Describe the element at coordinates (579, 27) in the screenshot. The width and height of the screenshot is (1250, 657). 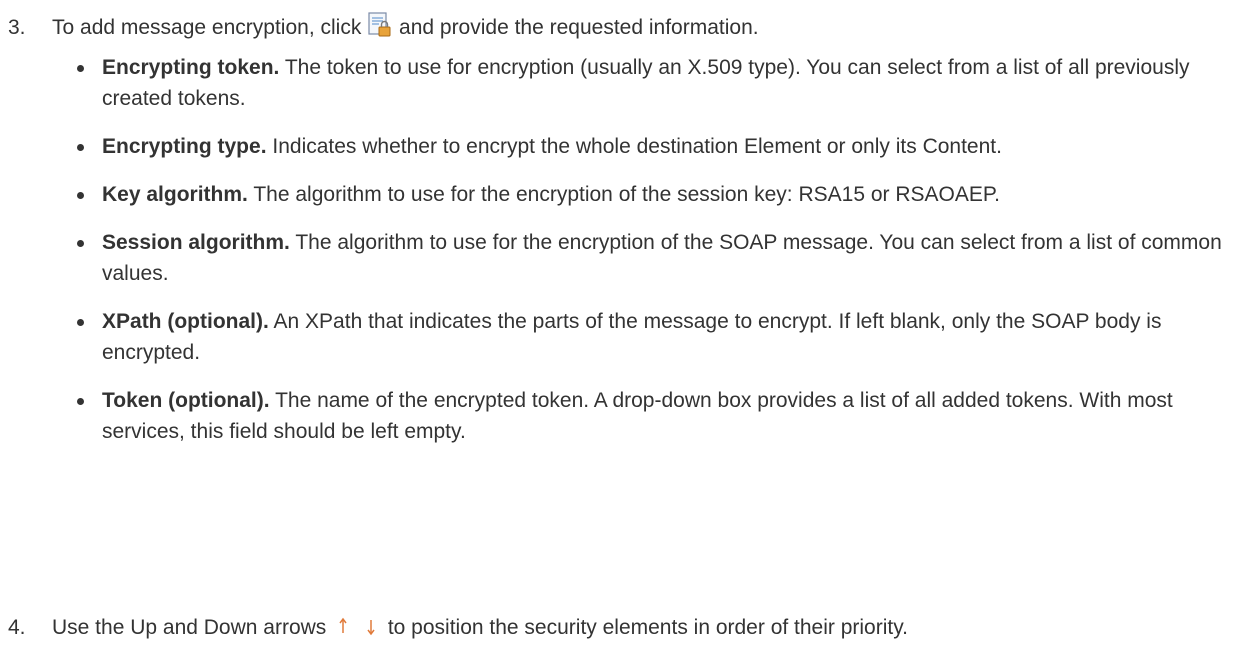
I see `step-text-after: and provide the requested information.` at that location.